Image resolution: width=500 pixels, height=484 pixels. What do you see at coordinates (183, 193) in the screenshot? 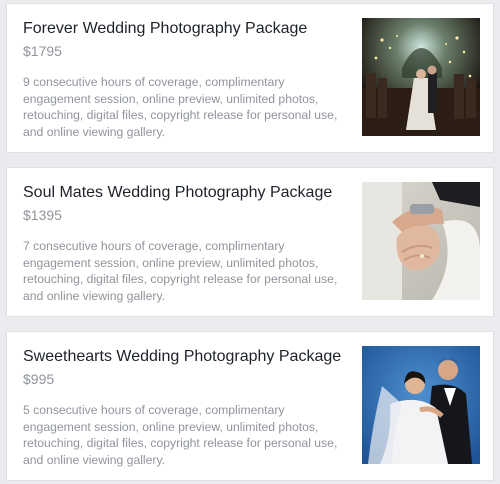
I see `package-title: Soul Mates Wedding Photography Package` at bounding box center [183, 193].